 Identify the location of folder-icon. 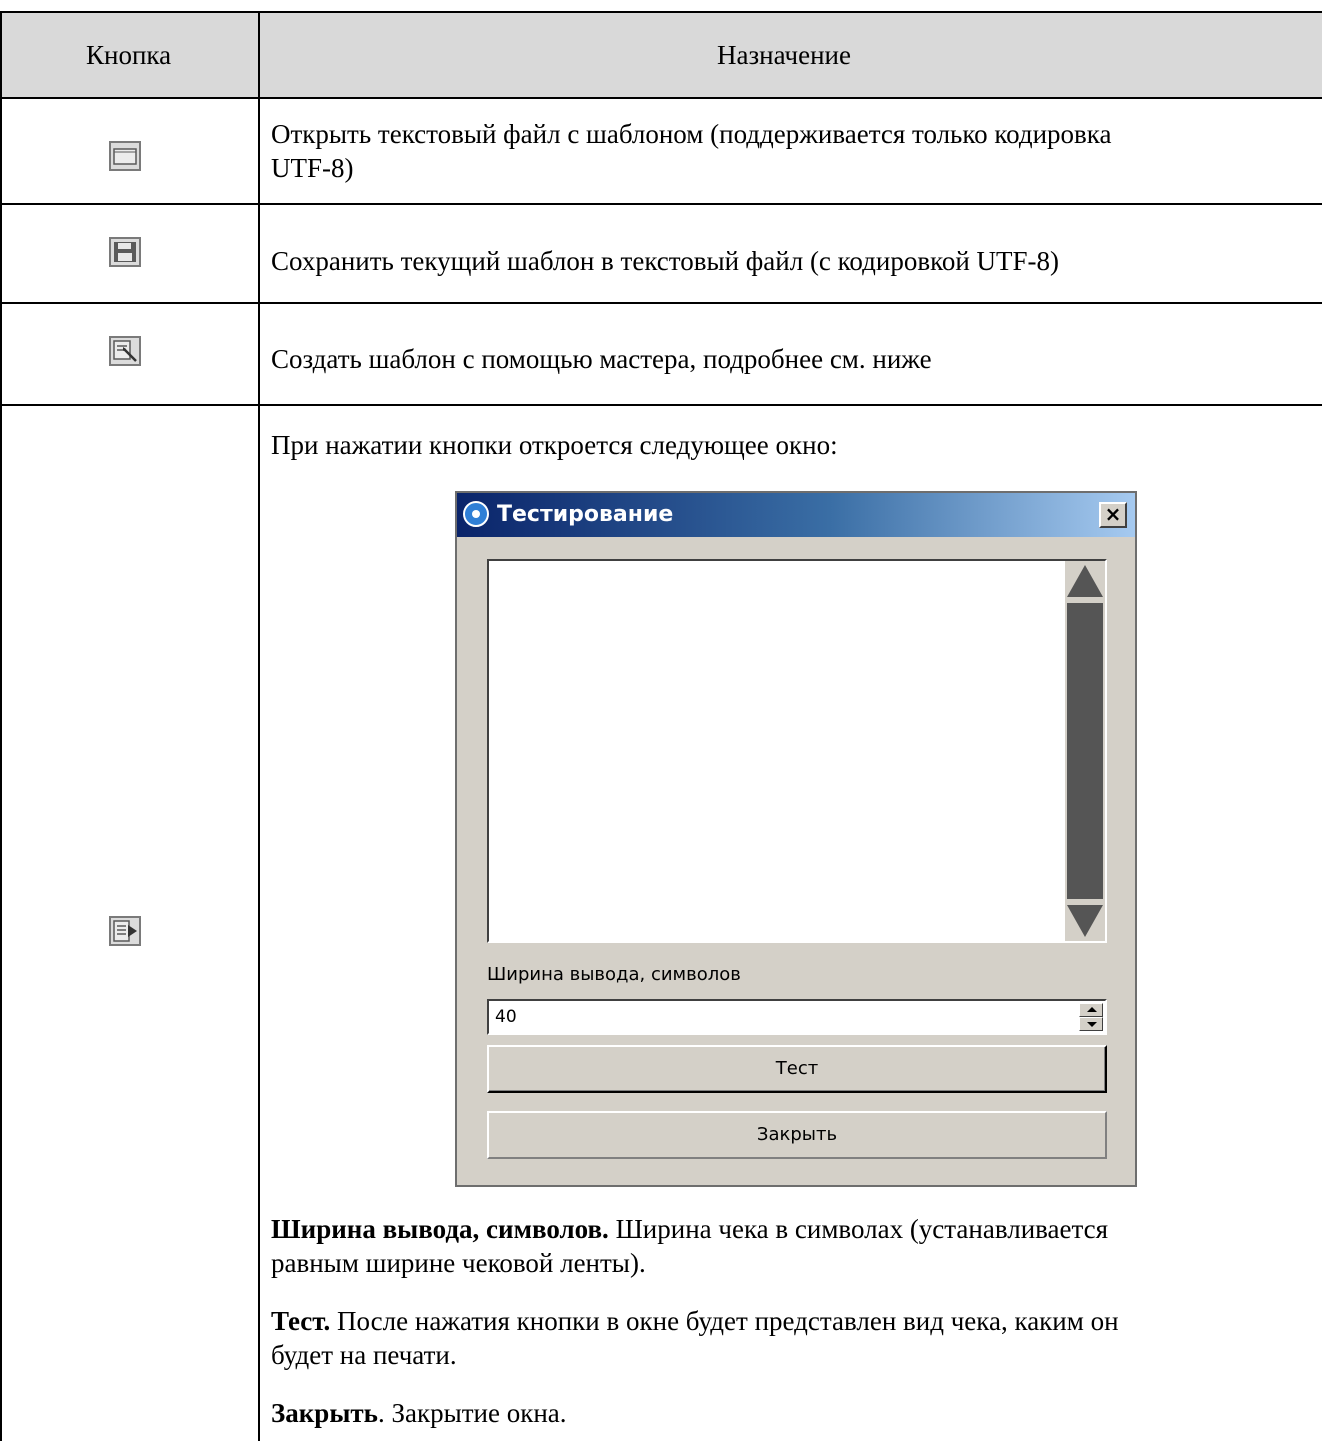
(125, 156).